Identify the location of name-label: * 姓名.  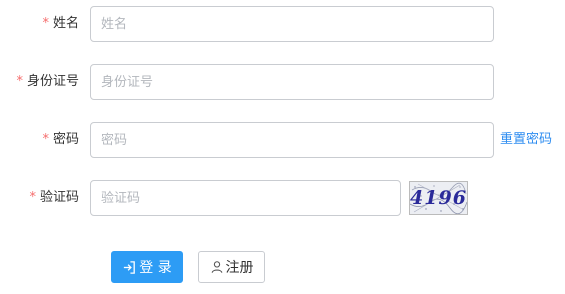
(60, 24).